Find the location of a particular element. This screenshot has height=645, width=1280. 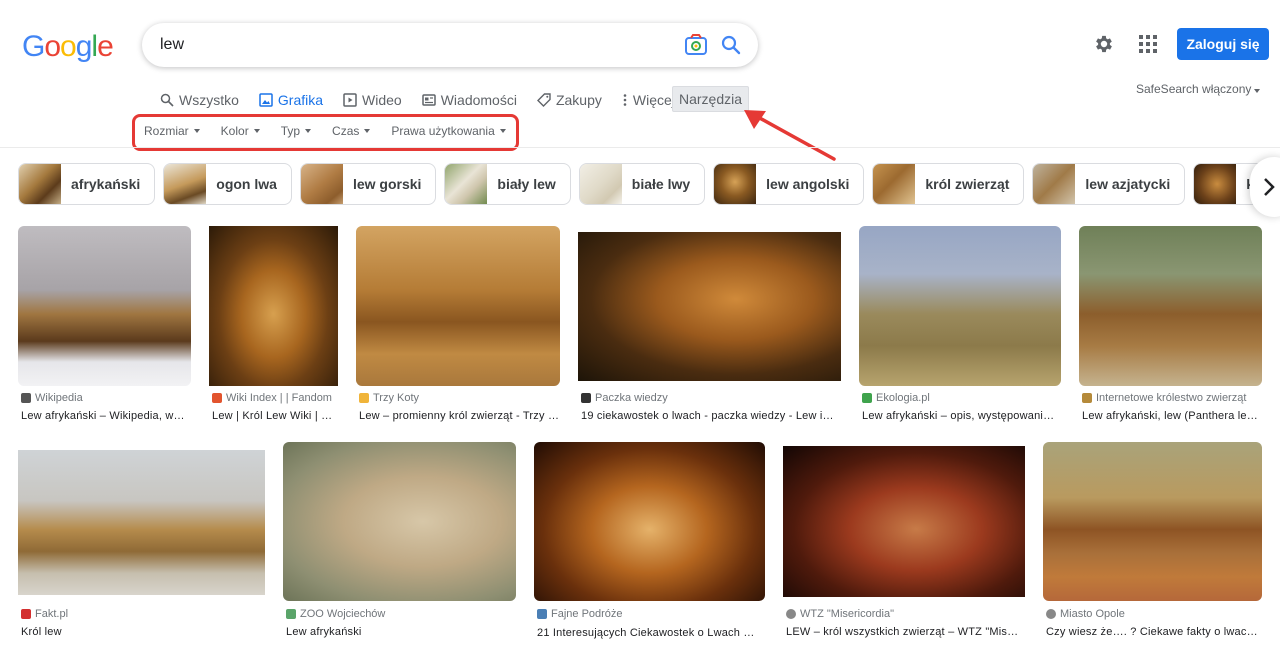

camera-icon is located at coordinates (696, 45).